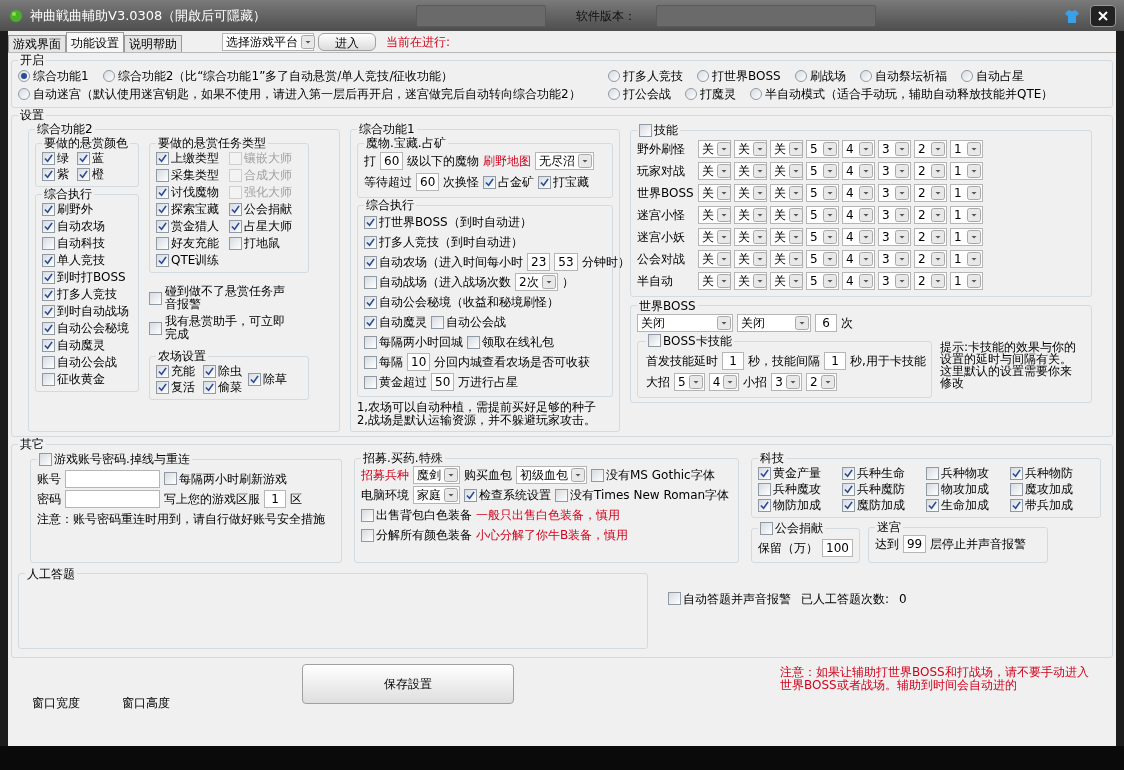 Image resolution: width=1124 pixels, height=770 pixels. Describe the element at coordinates (37, 43) in the screenshot. I see `tab: 游戏界面` at that location.